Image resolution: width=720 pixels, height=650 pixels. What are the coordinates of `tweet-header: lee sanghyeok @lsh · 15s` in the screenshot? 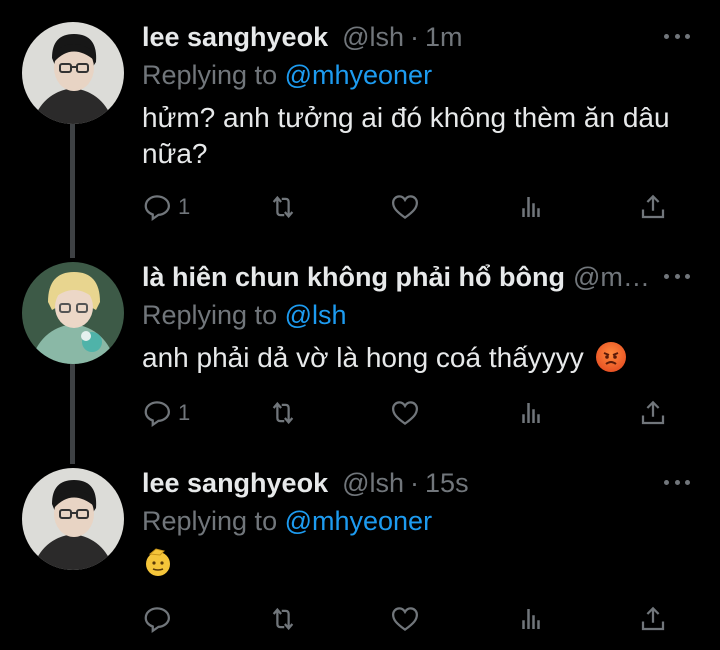 It's located at (305, 486).